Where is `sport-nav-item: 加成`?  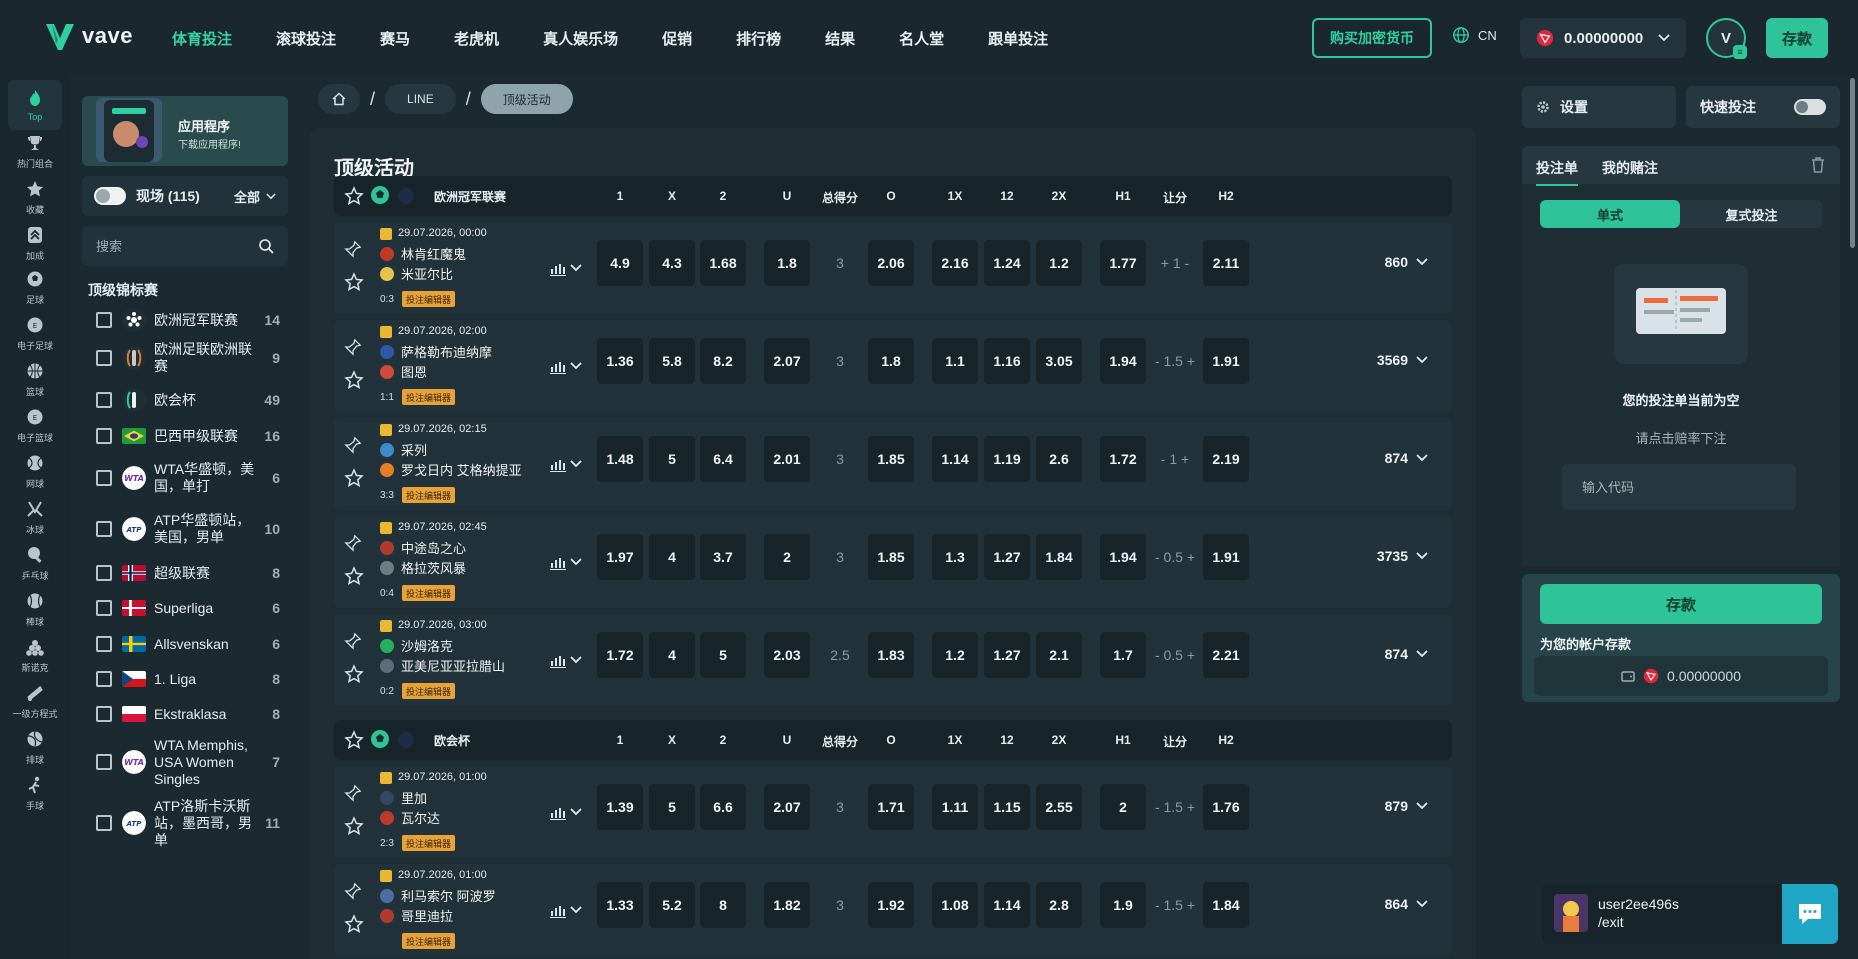 sport-nav-item: 加成 is located at coordinates (35, 243).